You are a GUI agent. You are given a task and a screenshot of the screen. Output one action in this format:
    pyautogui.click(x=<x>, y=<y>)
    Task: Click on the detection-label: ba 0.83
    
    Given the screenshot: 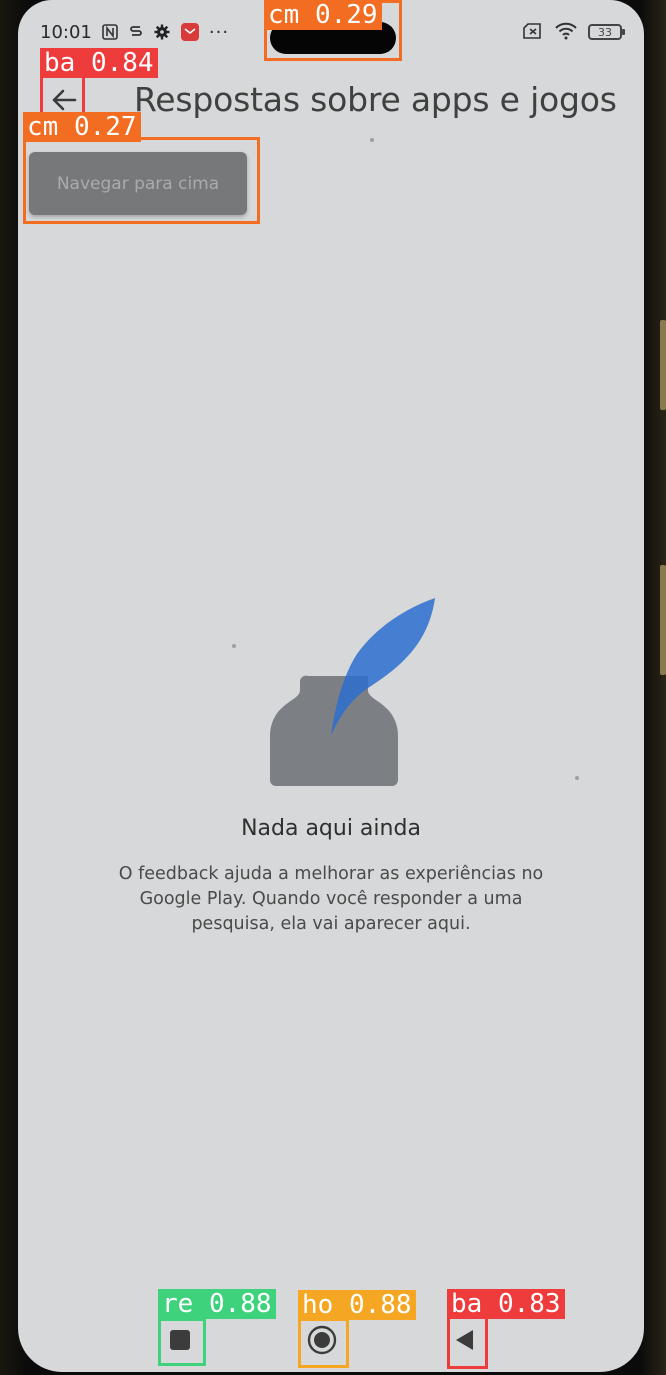 What is the action you would take?
    pyautogui.click(x=506, y=1304)
    